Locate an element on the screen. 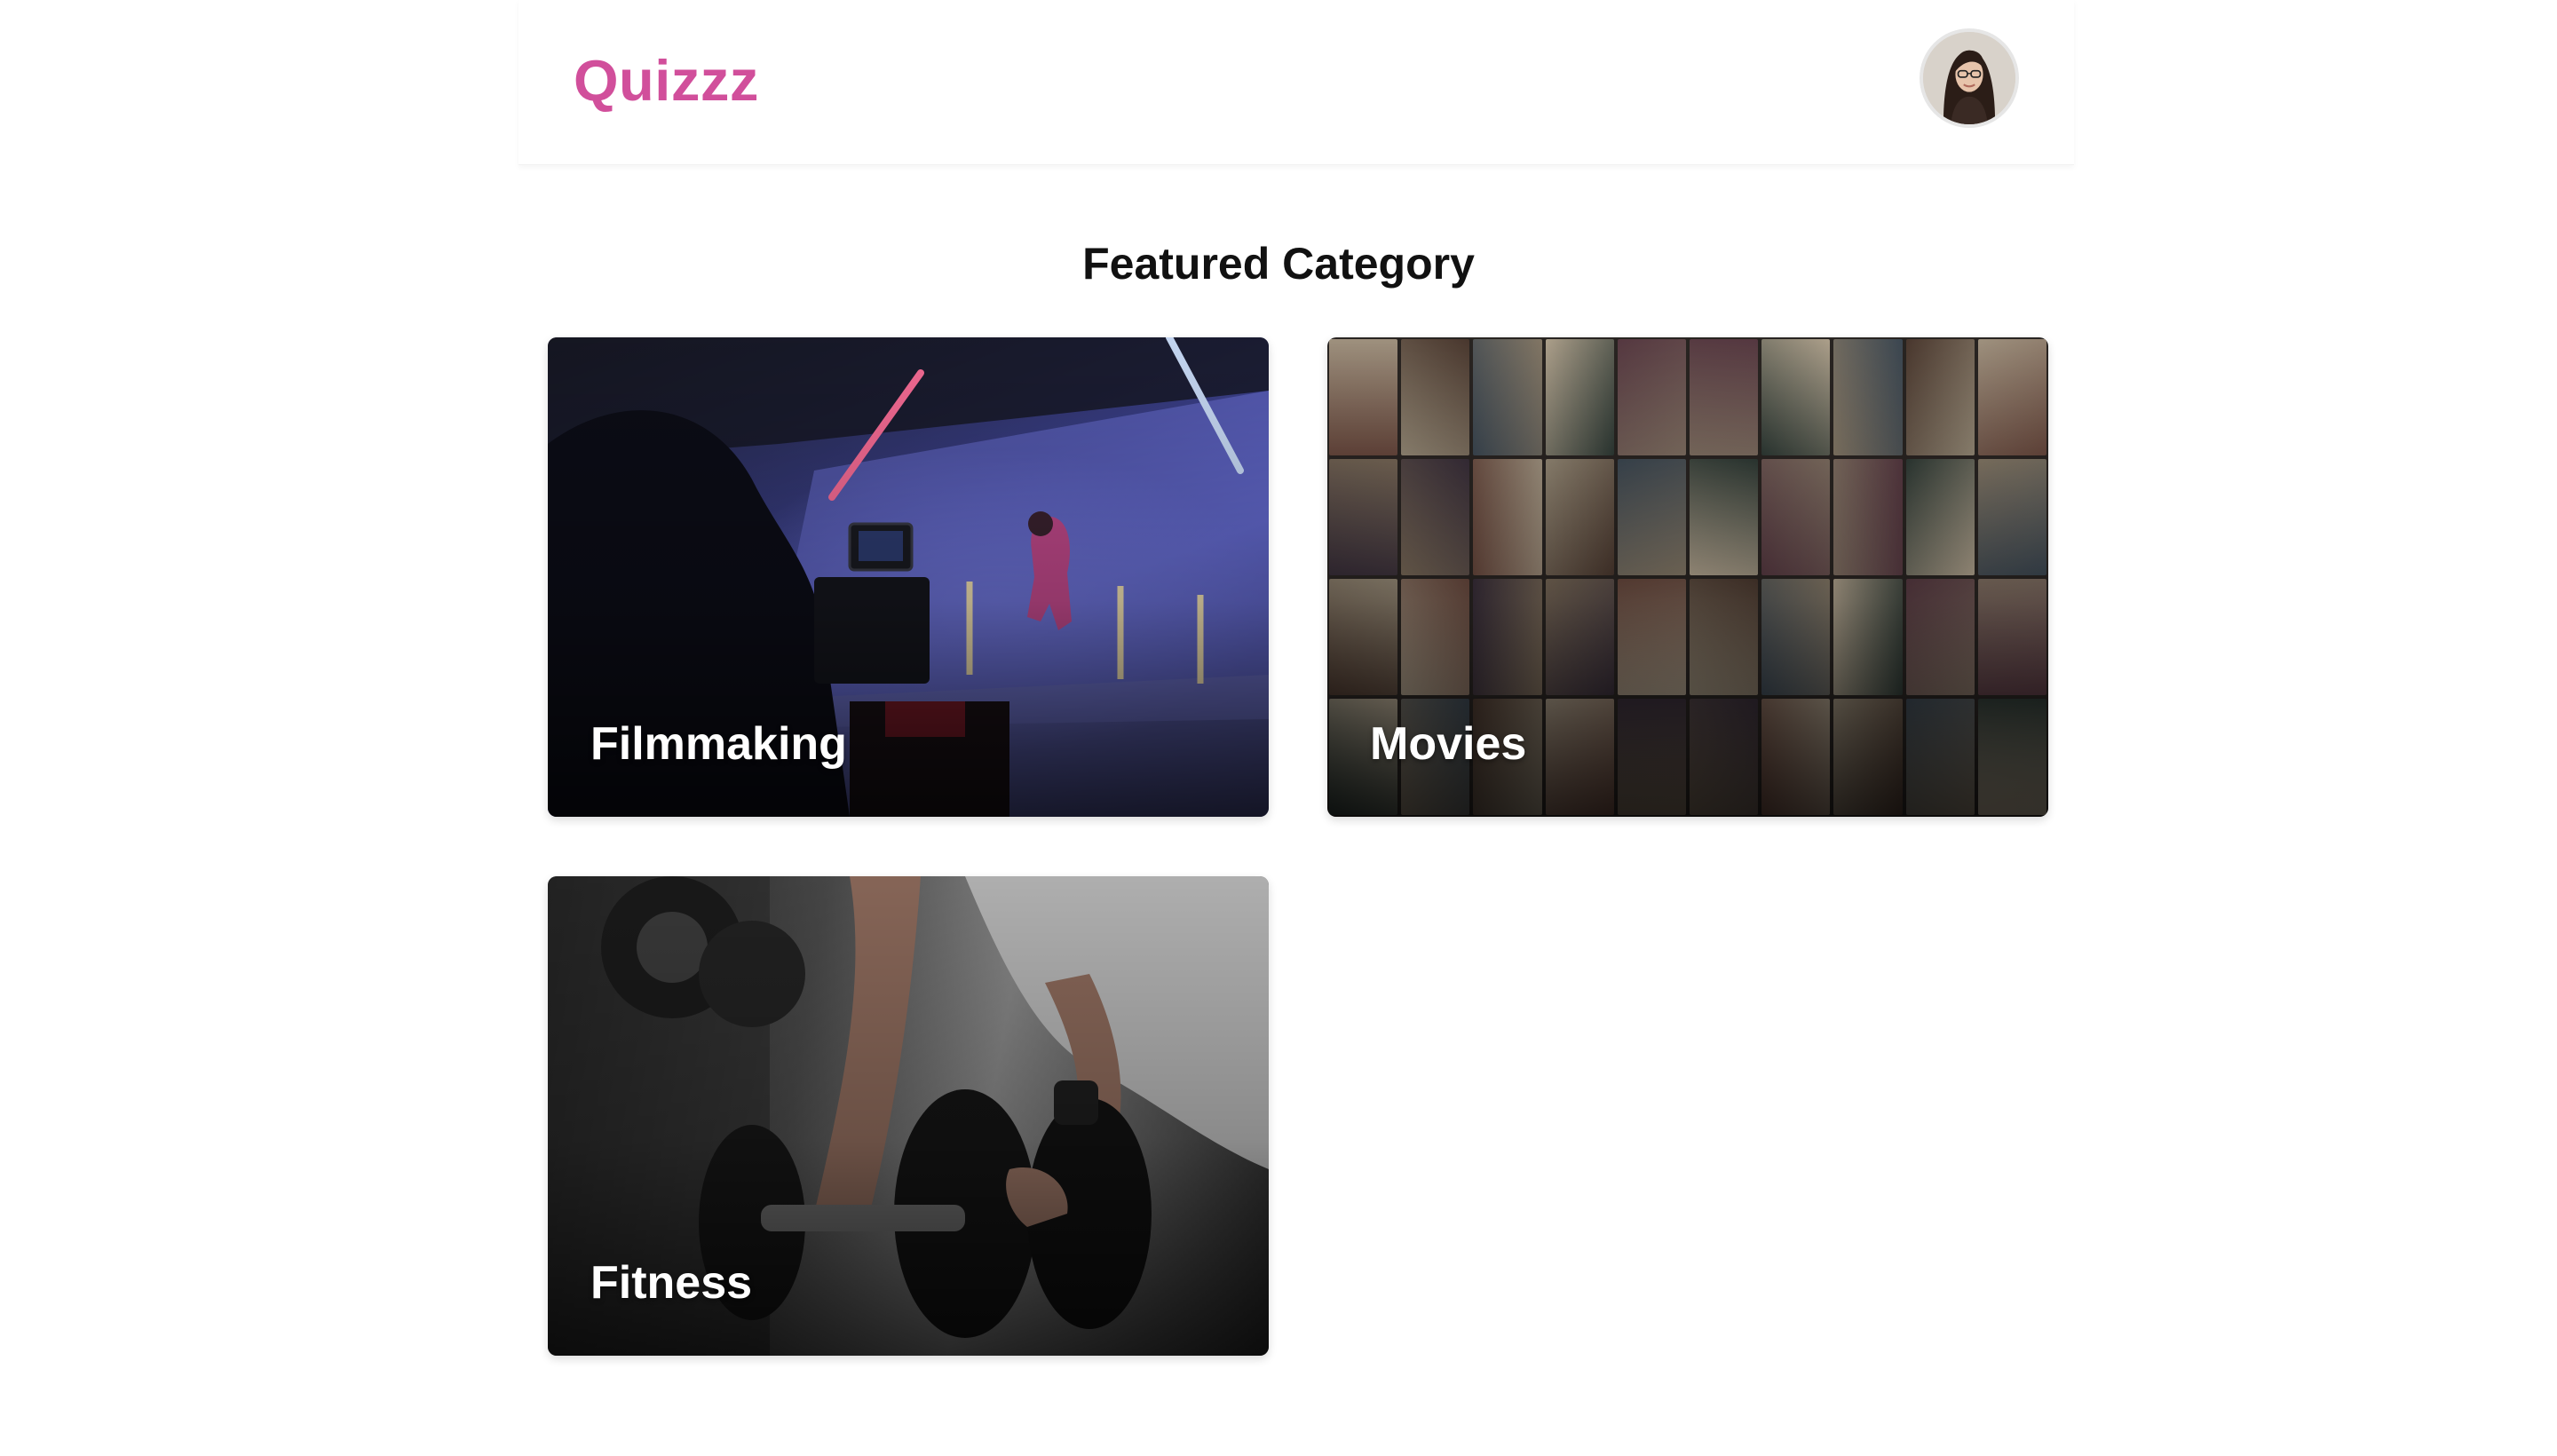 Image resolution: width=2557 pixels, height=1456 pixels. user-avatar is located at coordinates (1969, 78).